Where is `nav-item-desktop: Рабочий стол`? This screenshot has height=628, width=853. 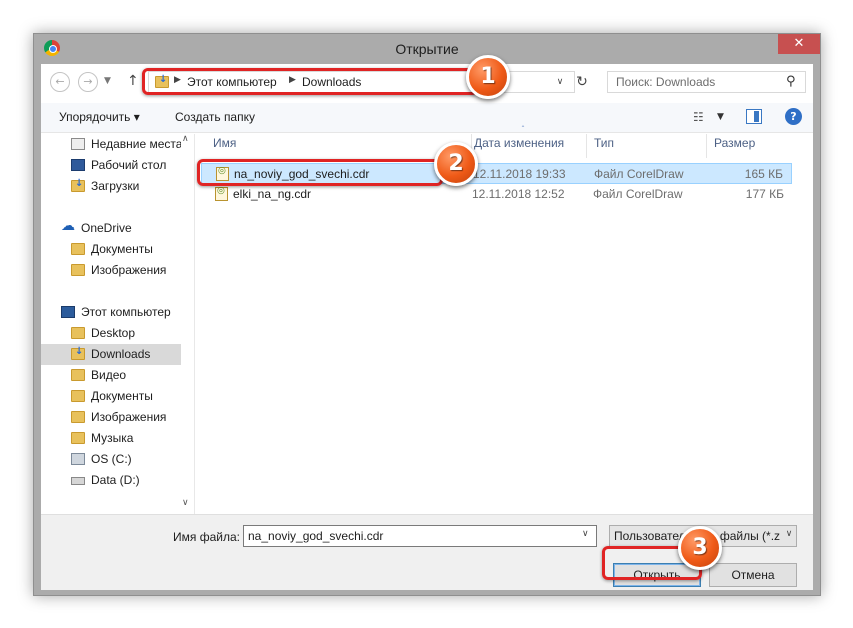
nav-item-desktop: Рабочий стол is located at coordinates (111, 165).